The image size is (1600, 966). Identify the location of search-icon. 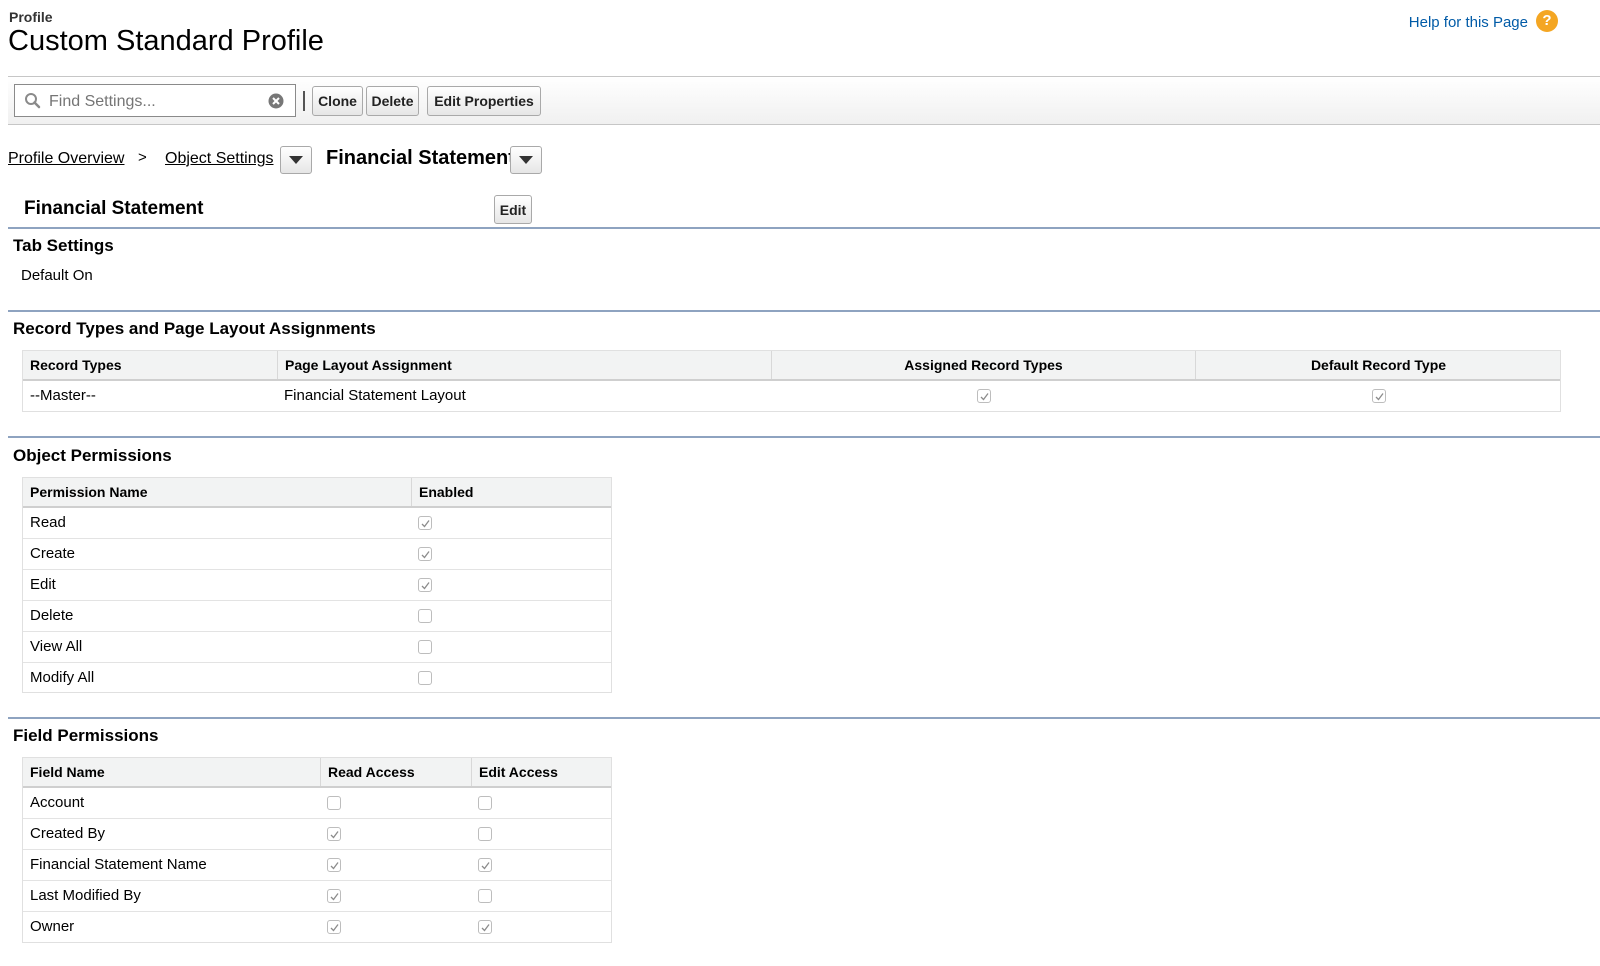
(33, 101).